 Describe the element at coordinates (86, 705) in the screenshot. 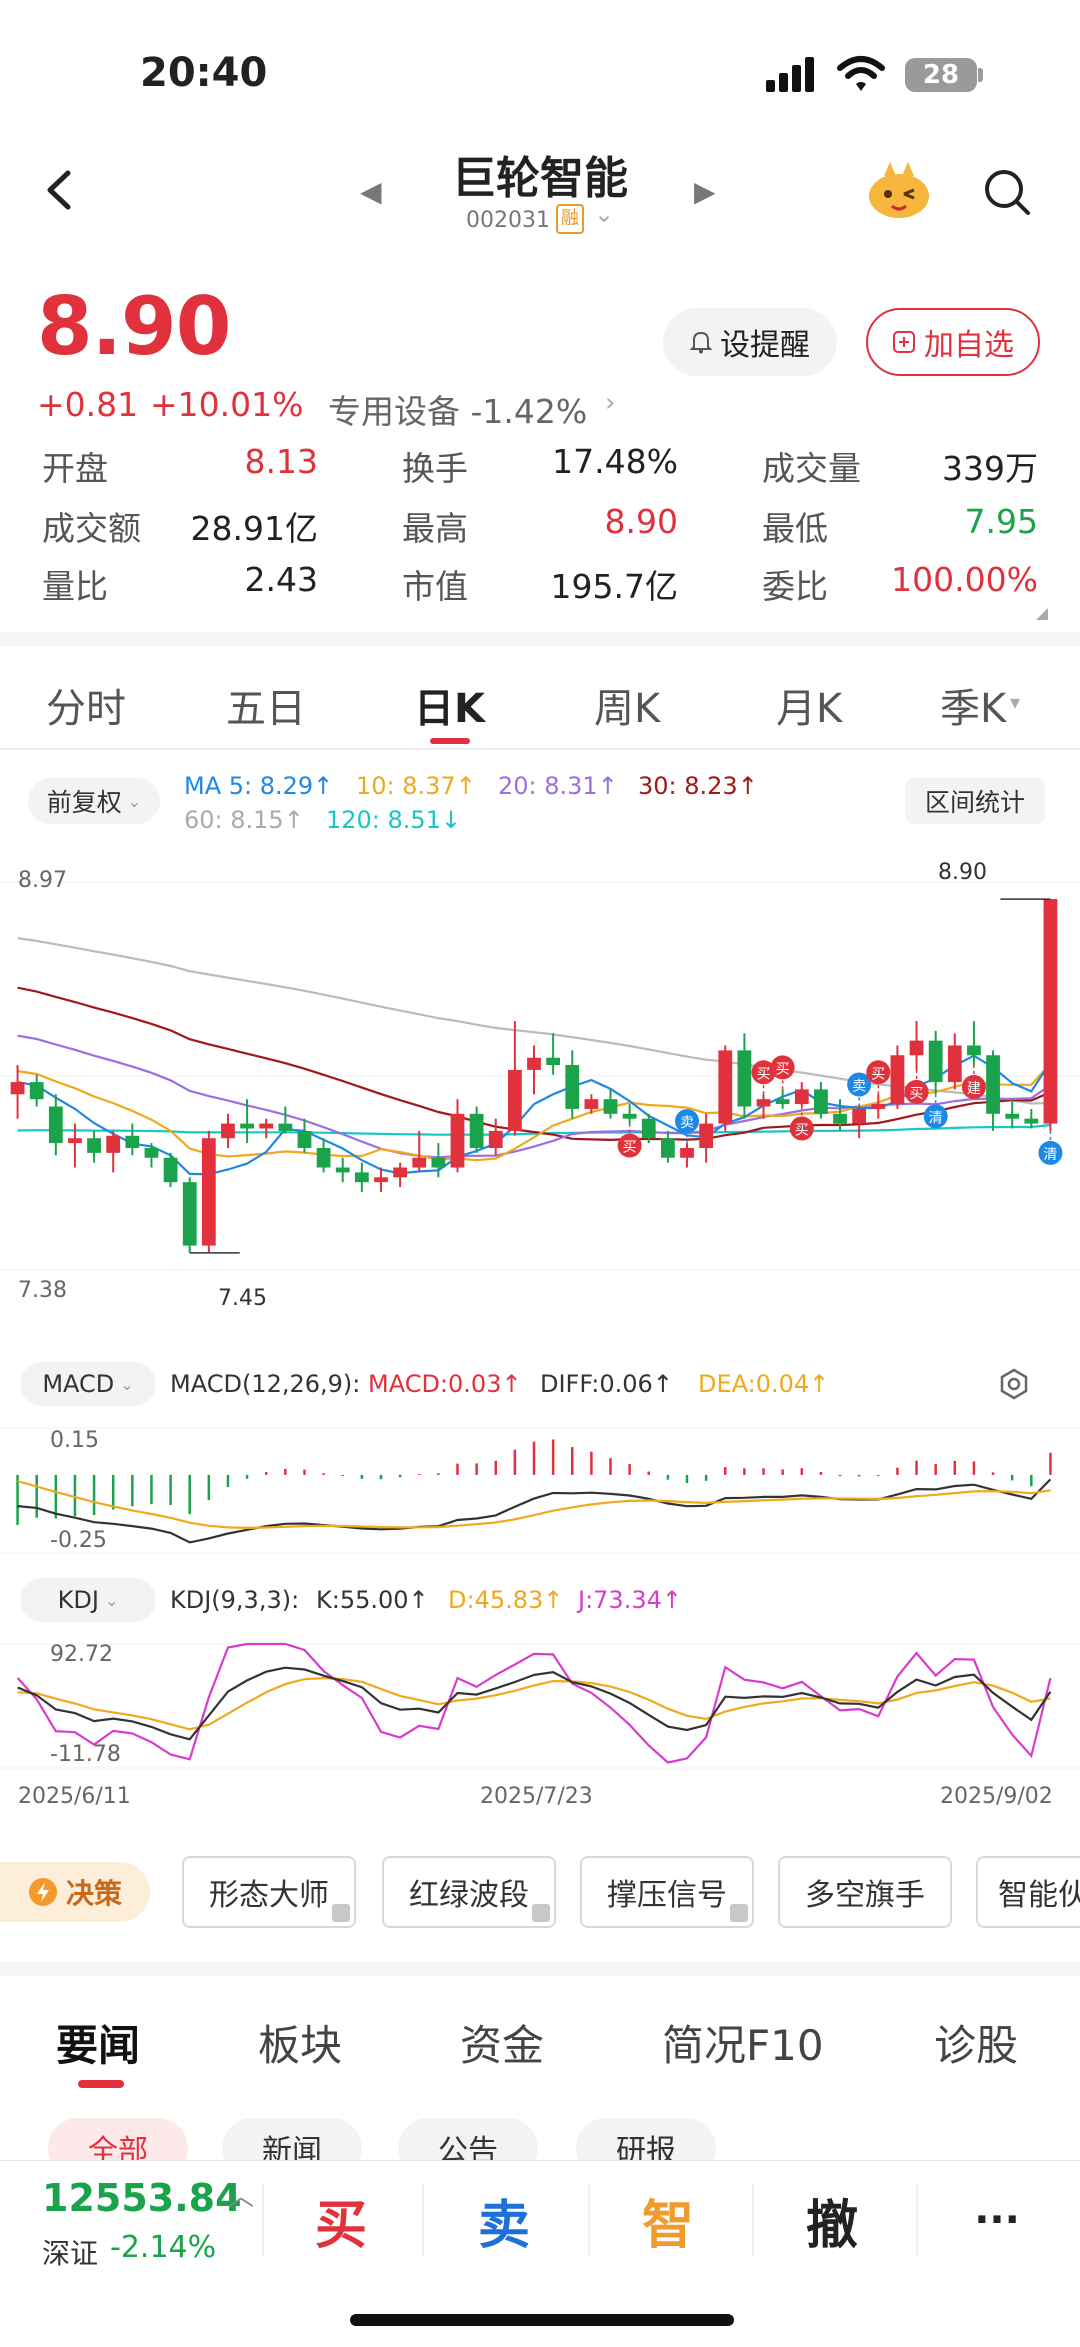

I see `tab-intraday: 分时` at that location.